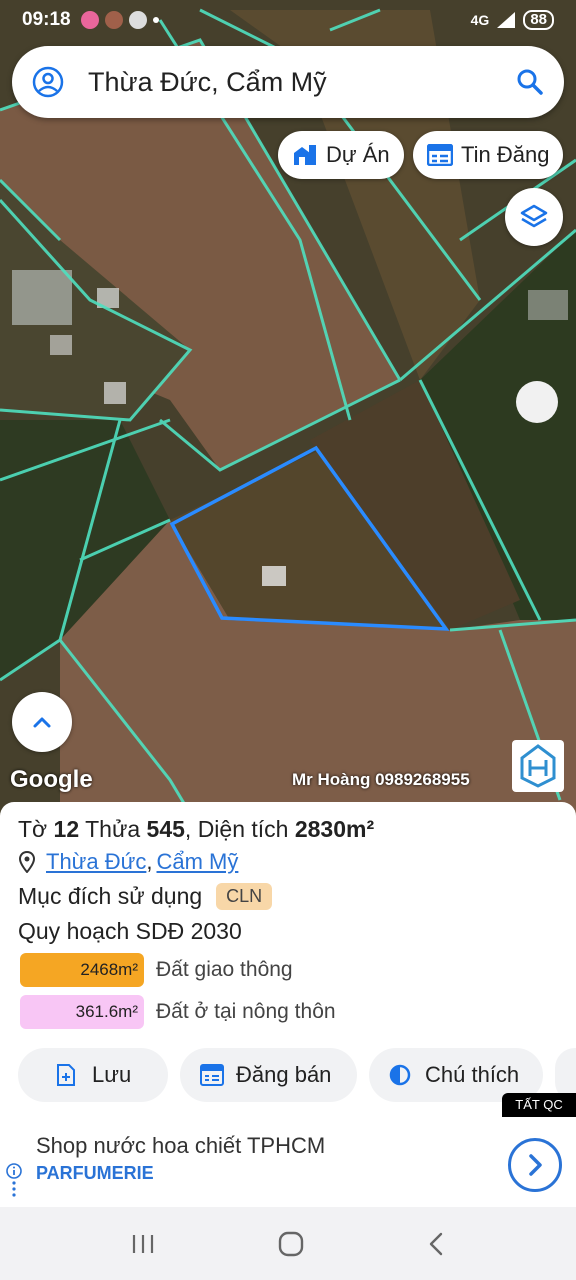 Image resolution: width=576 pixels, height=1280 pixels. What do you see at coordinates (539, 1105) in the screenshot?
I see `close-ad-button: TẤT QC` at bounding box center [539, 1105].